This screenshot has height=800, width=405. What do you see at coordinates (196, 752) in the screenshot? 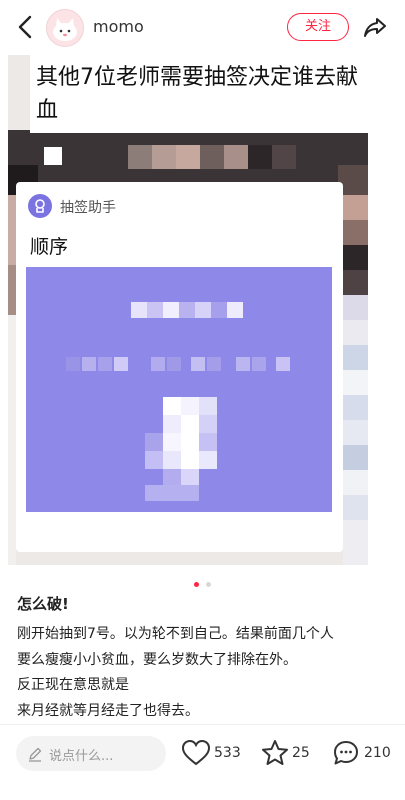
I see `heart-icon` at bounding box center [196, 752].